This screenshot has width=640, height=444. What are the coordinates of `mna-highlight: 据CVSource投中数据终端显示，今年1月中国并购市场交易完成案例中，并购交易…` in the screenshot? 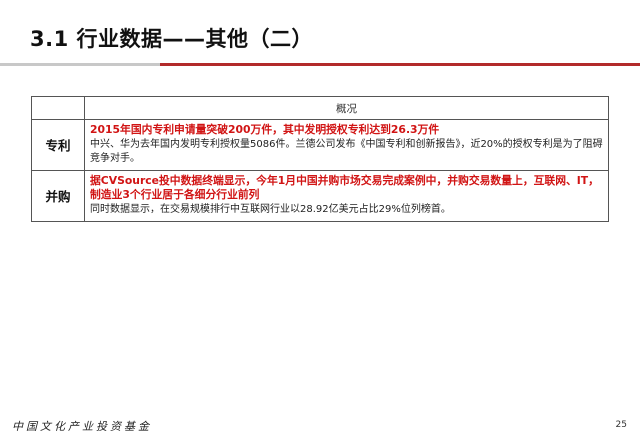 It's located at (344, 187).